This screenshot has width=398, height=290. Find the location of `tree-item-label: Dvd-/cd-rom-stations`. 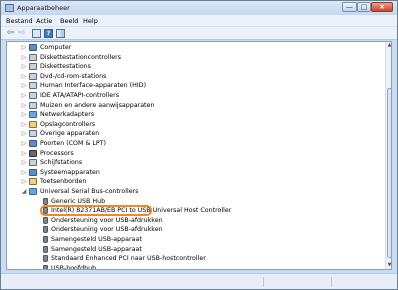

tree-item-label: Dvd-/cd-rom-stations is located at coordinates (73, 76).